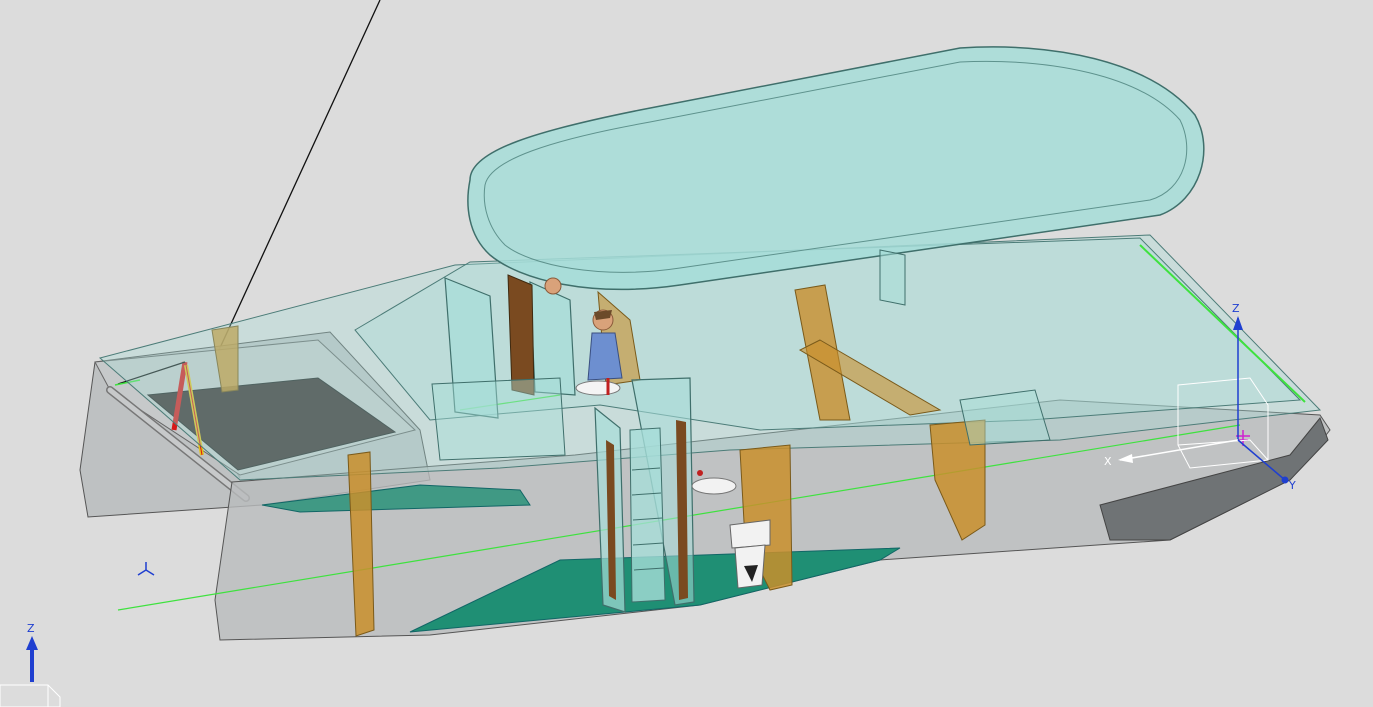  Describe the element at coordinates (1108, 461) in the screenshot. I see `x-axis-label: X` at that location.